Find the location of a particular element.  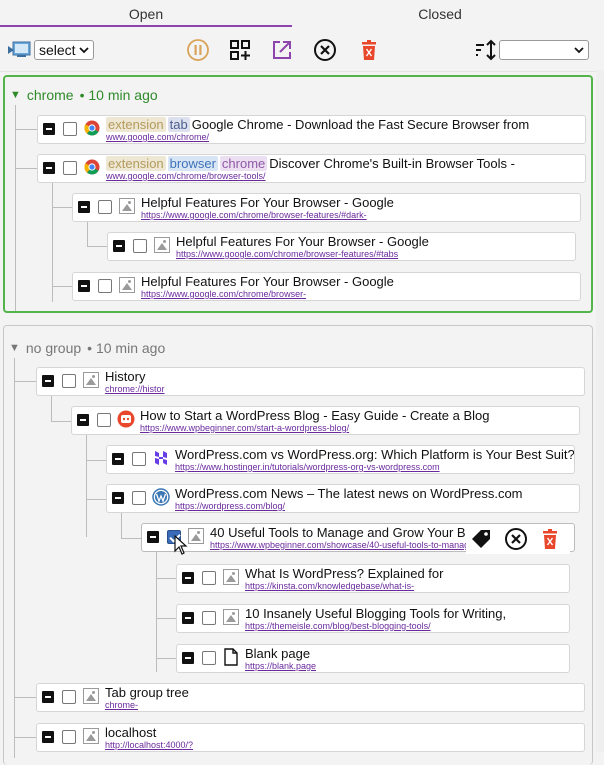

group-tabs-button is located at coordinates (240, 50).